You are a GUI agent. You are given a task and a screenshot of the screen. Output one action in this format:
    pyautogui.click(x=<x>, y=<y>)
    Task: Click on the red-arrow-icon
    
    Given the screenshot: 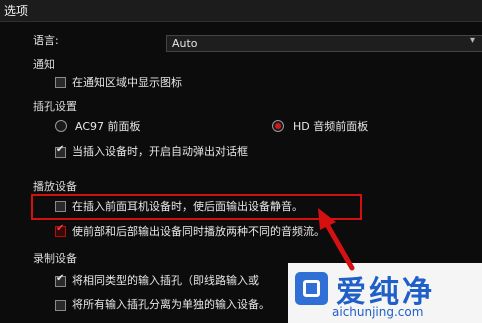 What is the action you would take?
    pyautogui.click(x=336, y=239)
    